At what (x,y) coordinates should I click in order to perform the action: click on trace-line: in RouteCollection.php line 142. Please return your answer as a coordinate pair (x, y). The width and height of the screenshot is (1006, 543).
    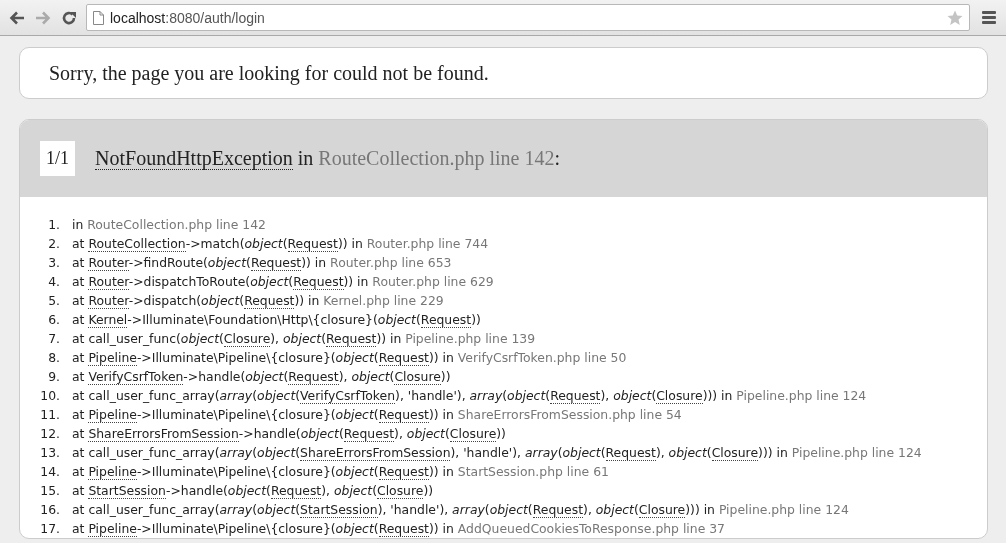
    Looking at the image, I should click on (169, 224).